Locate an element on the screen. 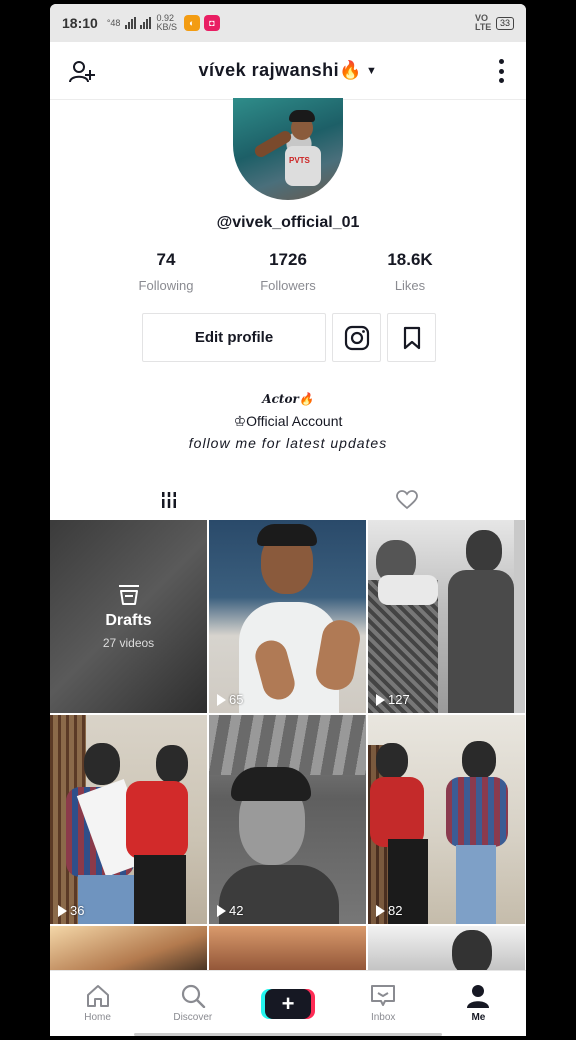 The height and width of the screenshot is (1040, 576). view-count: 127 is located at coordinates (393, 699).